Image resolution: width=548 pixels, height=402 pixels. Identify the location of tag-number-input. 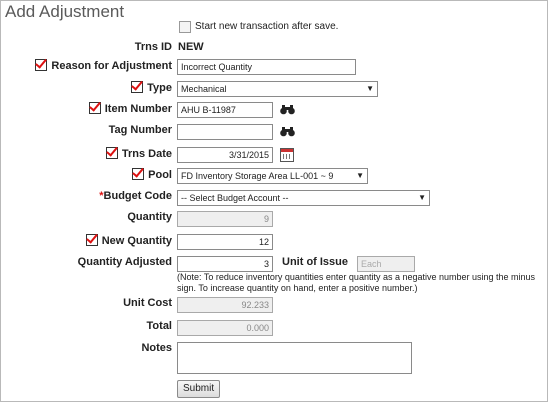
(225, 132).